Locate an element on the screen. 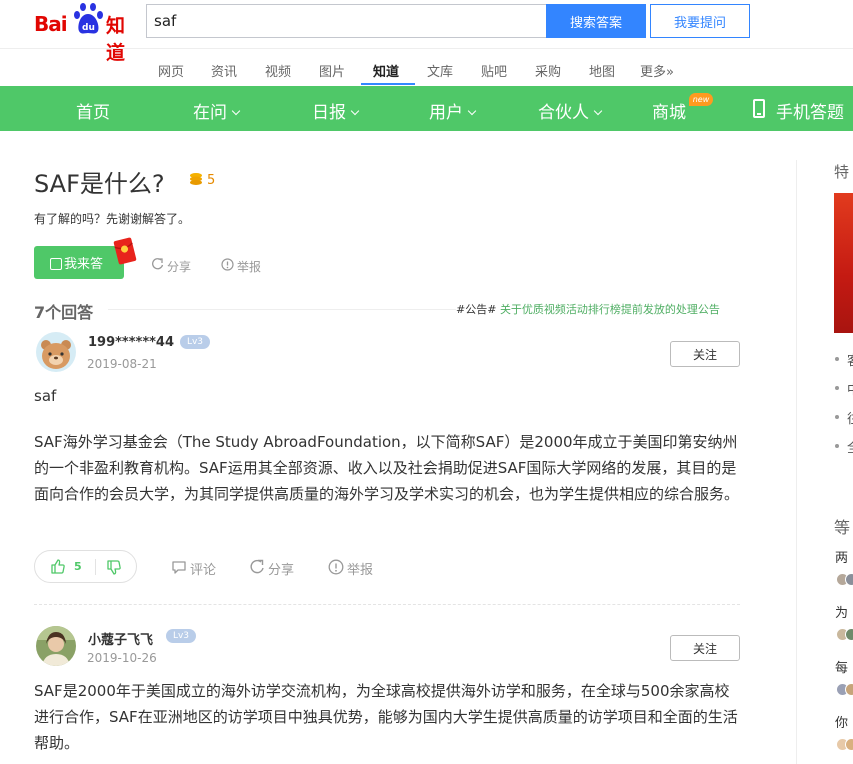  announcement-link: 关于优质视频活动排行榜提前发放的处理公告 is located at coordinates (610, 309).